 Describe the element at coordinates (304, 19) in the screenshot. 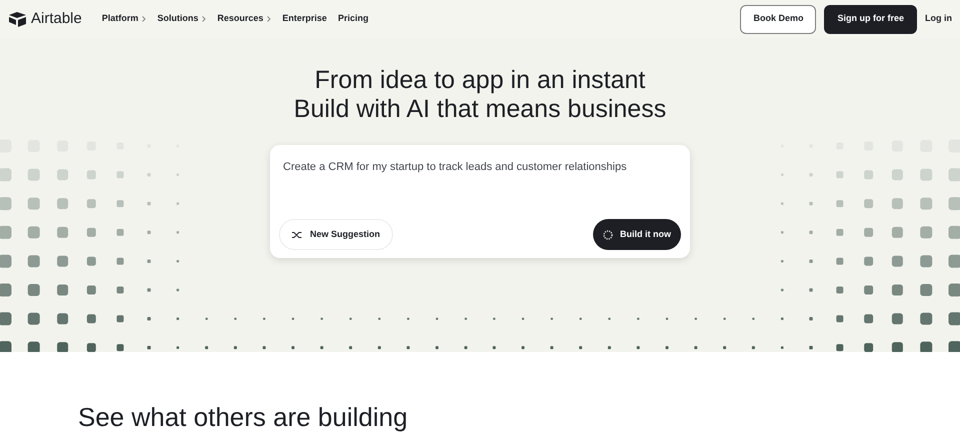

I see `nav-link: Enterprise` at that location.